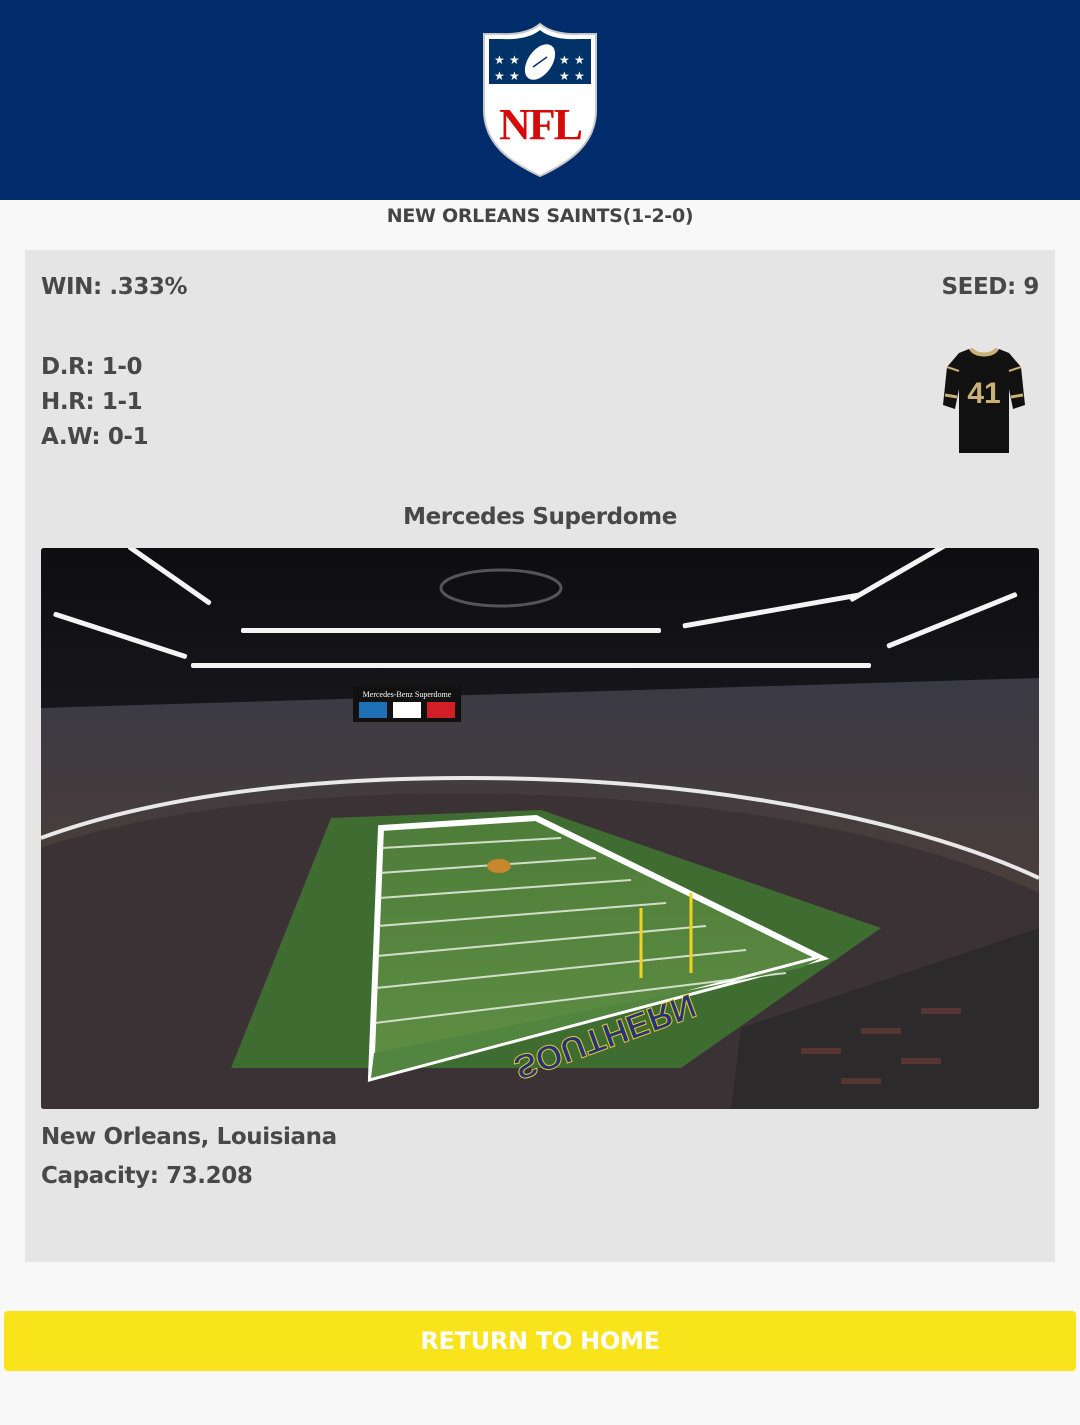  I want to click on stadium-name: Mercedes Superdome, so click(540, 517).